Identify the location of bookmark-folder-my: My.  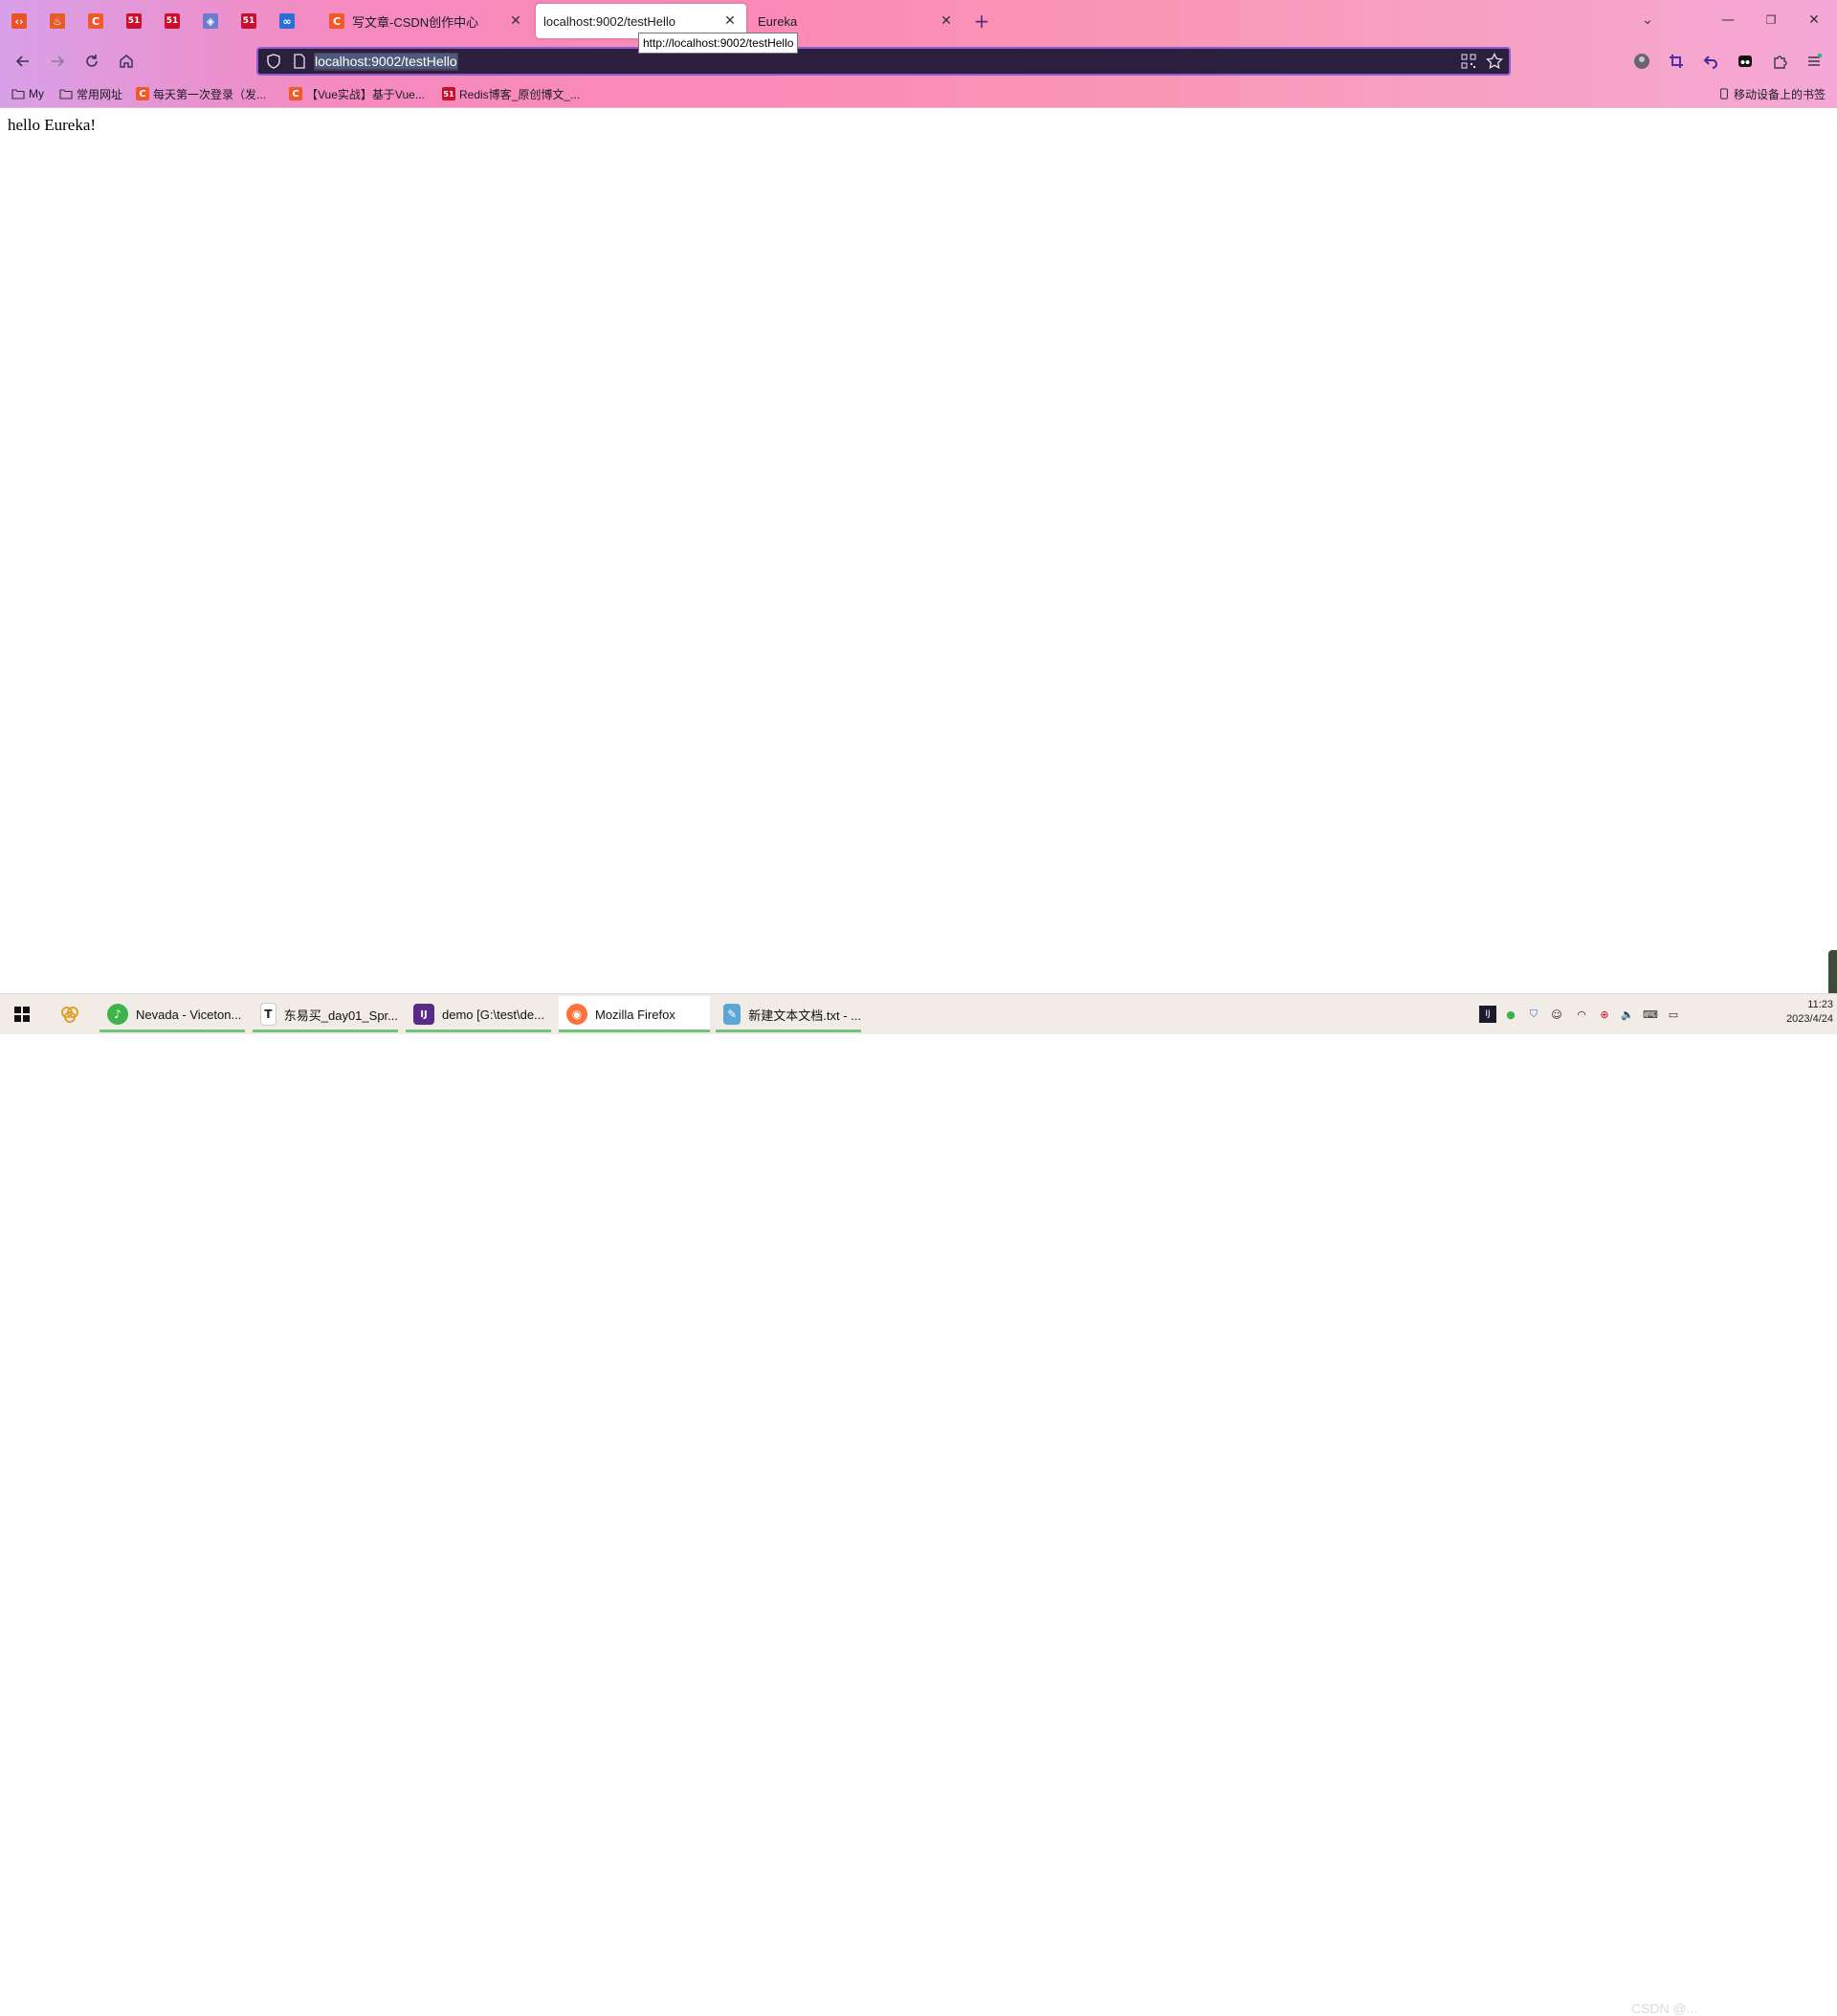
(27, 93).